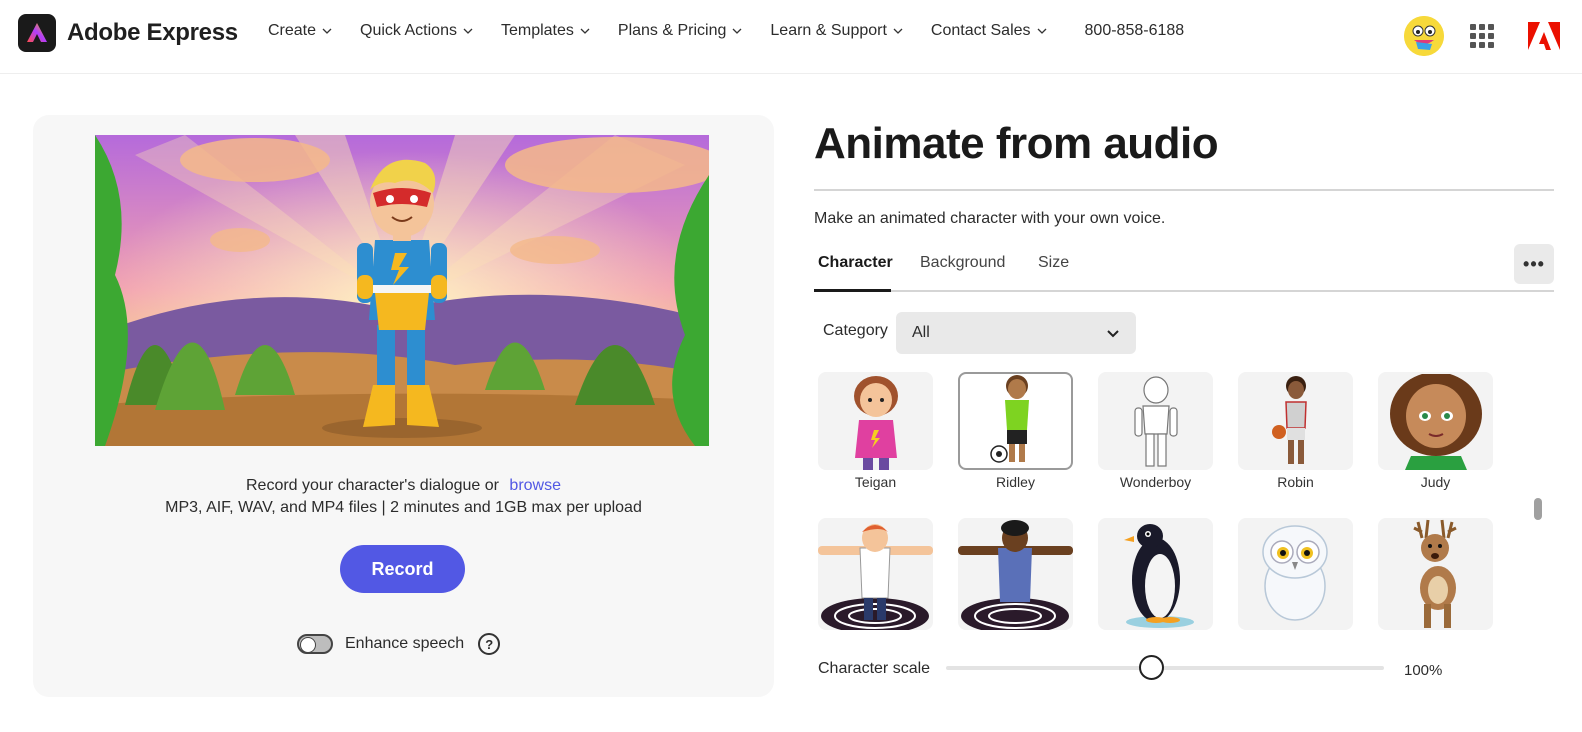 This screenshot has width=1582, height=732. I want to click on character-name: Robin, so click(1295, 482).